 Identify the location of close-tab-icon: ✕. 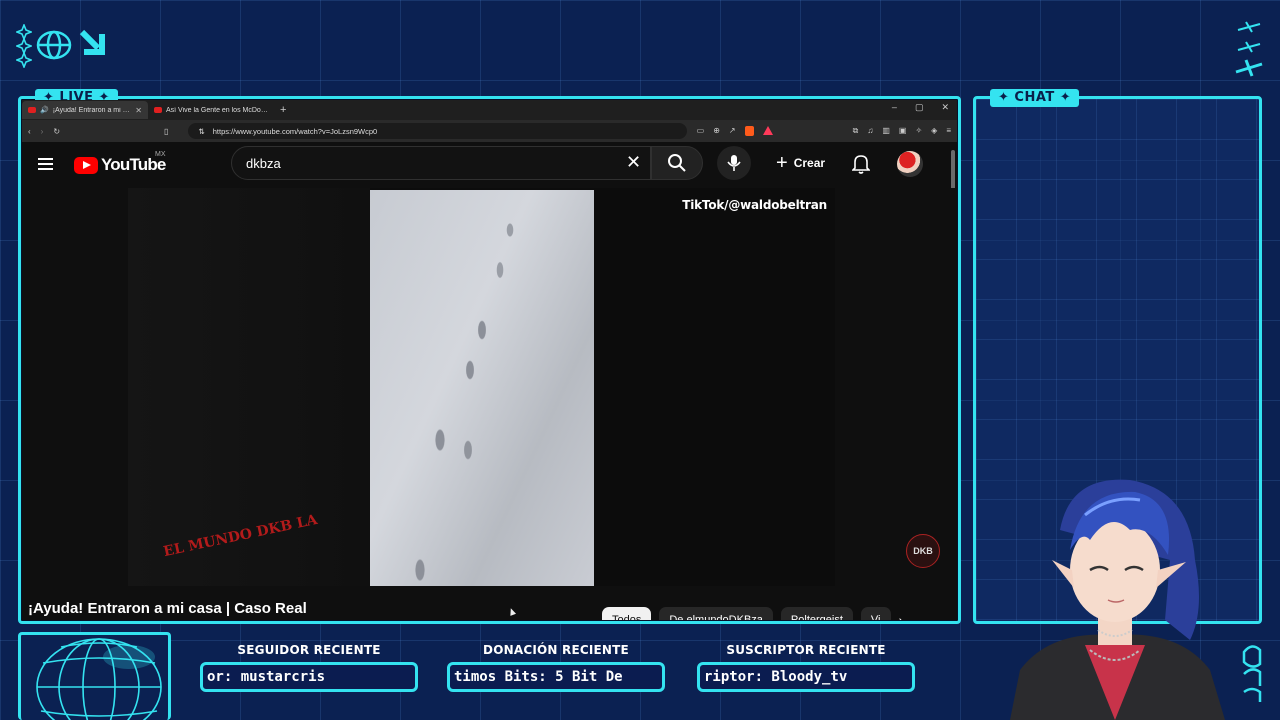
(138, 110).